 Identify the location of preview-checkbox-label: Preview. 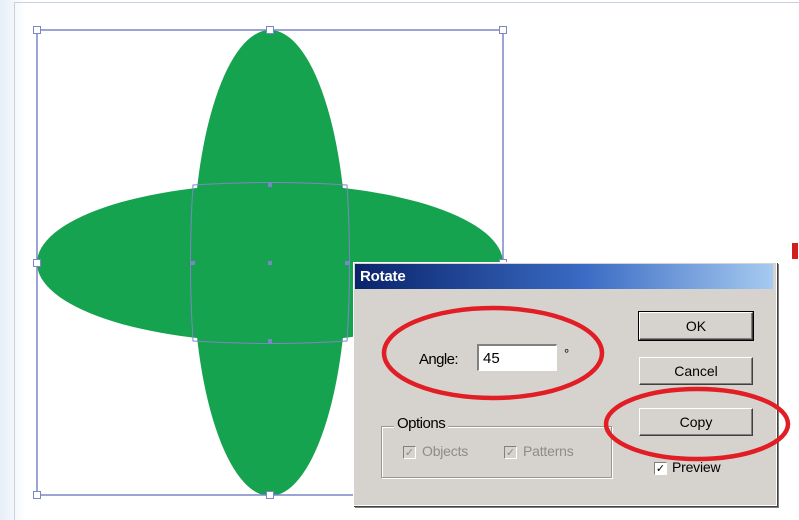
(696, 467).